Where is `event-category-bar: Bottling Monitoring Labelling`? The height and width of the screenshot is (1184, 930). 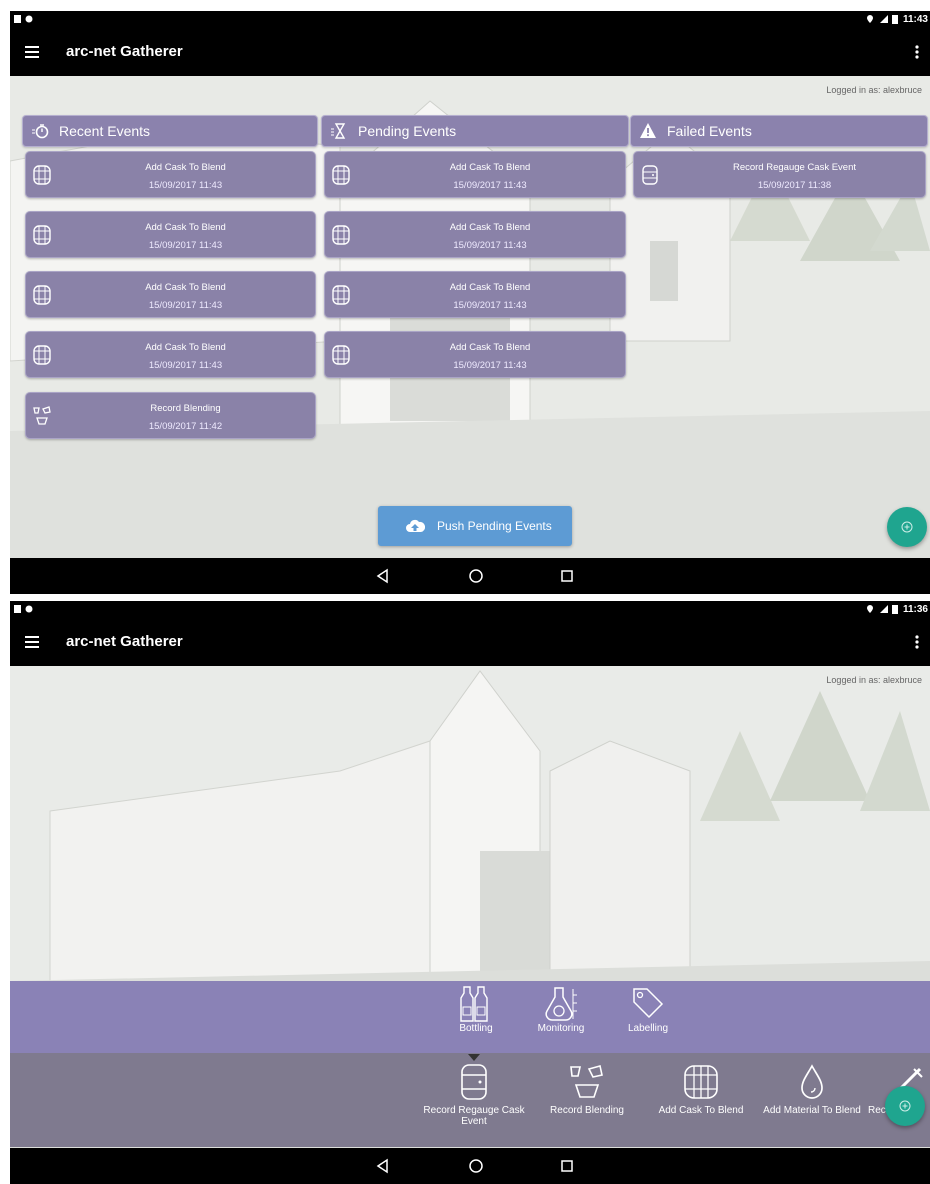 event-category-bar: Bottling Monitoring Labelling is located at coordinates (470, 1017).